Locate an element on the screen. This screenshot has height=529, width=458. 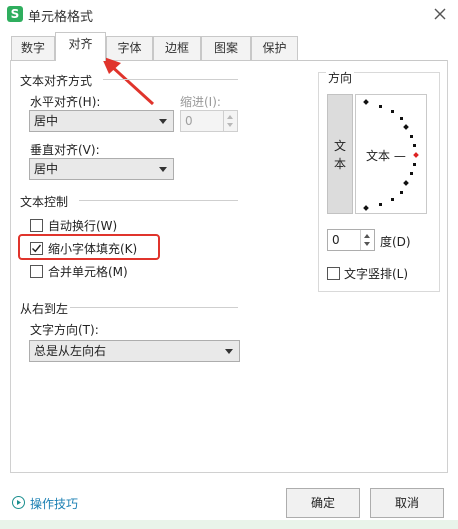
merge-cells-label: 合并单元格(M) is located at coordinates (88, 271).